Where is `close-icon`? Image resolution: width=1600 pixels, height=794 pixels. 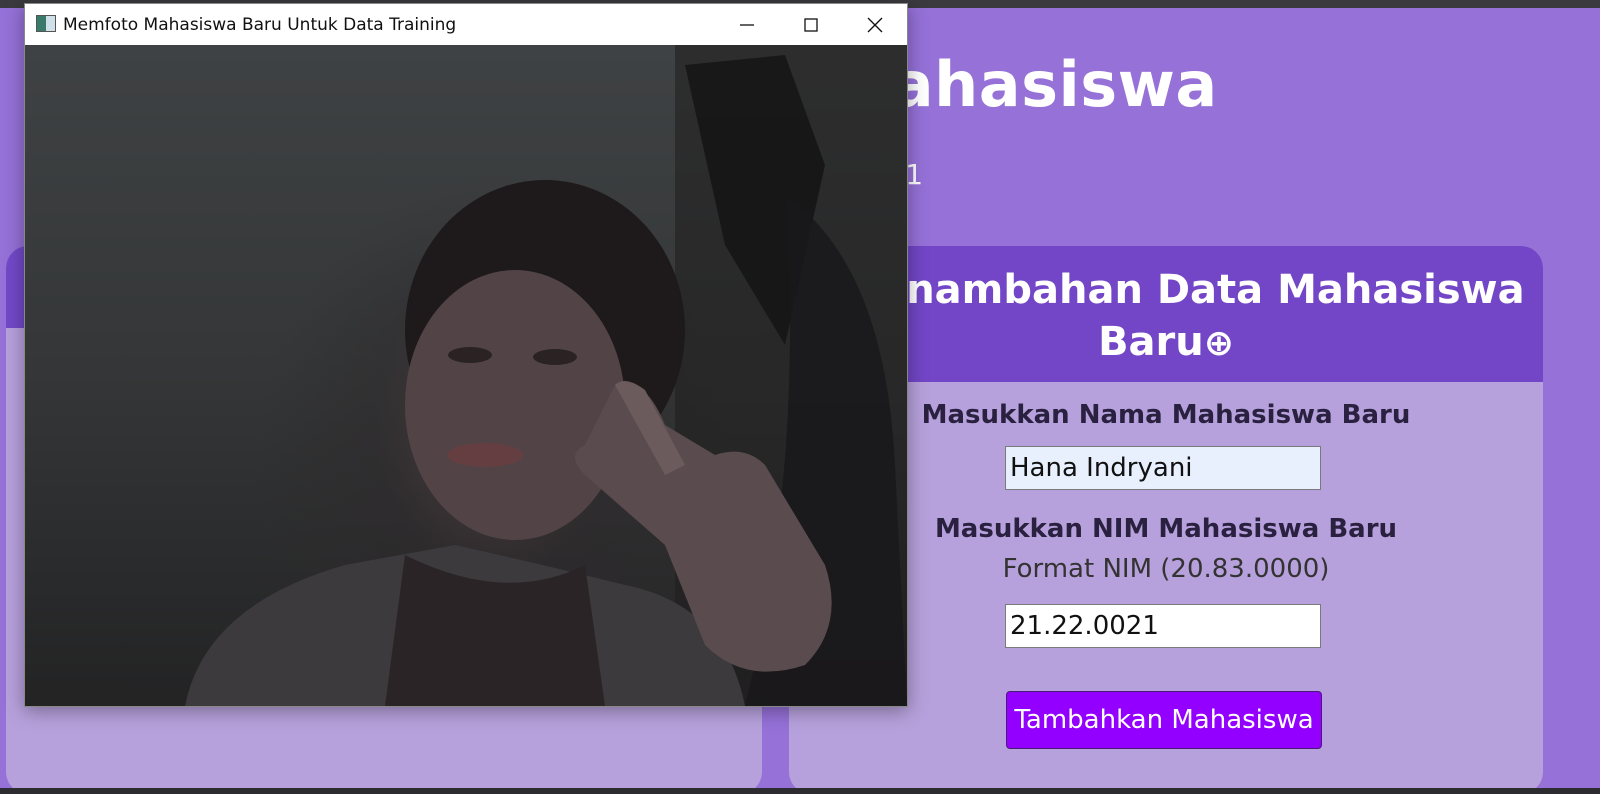
close-icon is located at coordinates (875, 25).